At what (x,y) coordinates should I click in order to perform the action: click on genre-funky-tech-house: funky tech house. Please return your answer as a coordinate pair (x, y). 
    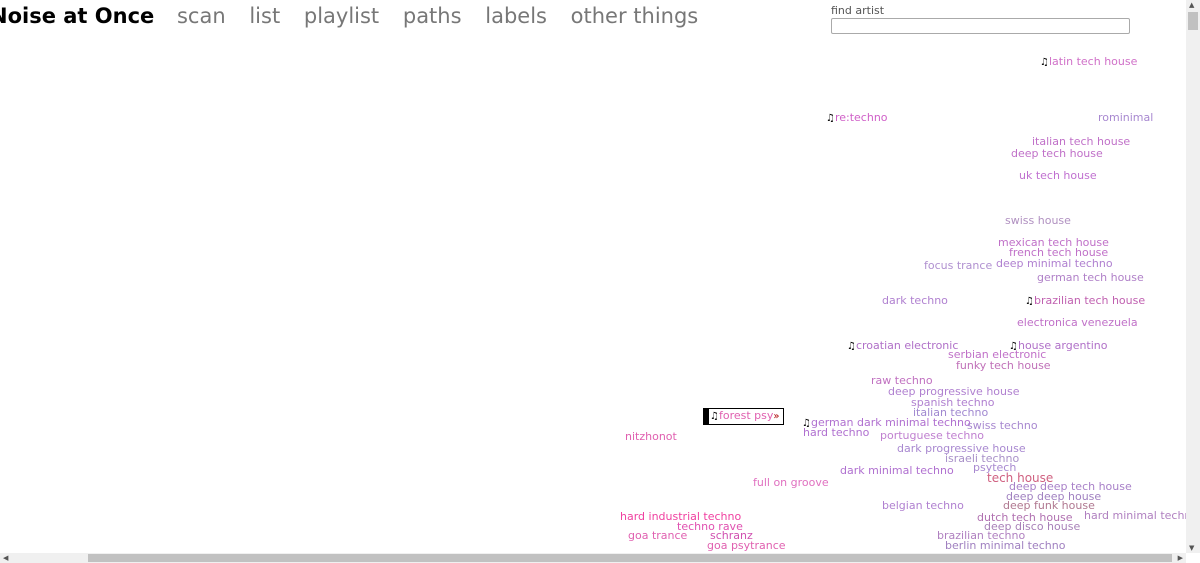
    Looking at the image, I should click on (1003, 366).